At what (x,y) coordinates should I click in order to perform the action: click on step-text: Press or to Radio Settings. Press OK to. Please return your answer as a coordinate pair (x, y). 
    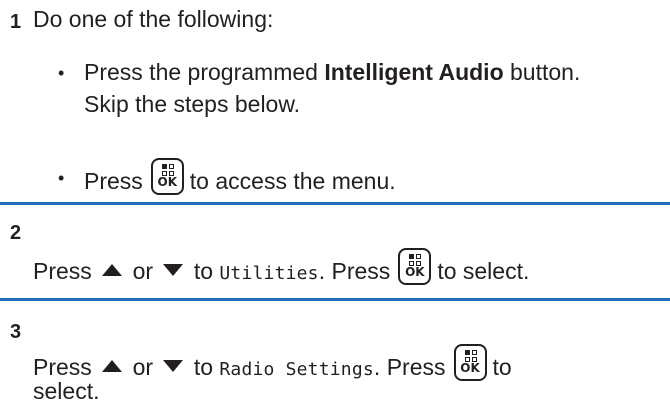
    Looking at the image, I should click on (272, 367).